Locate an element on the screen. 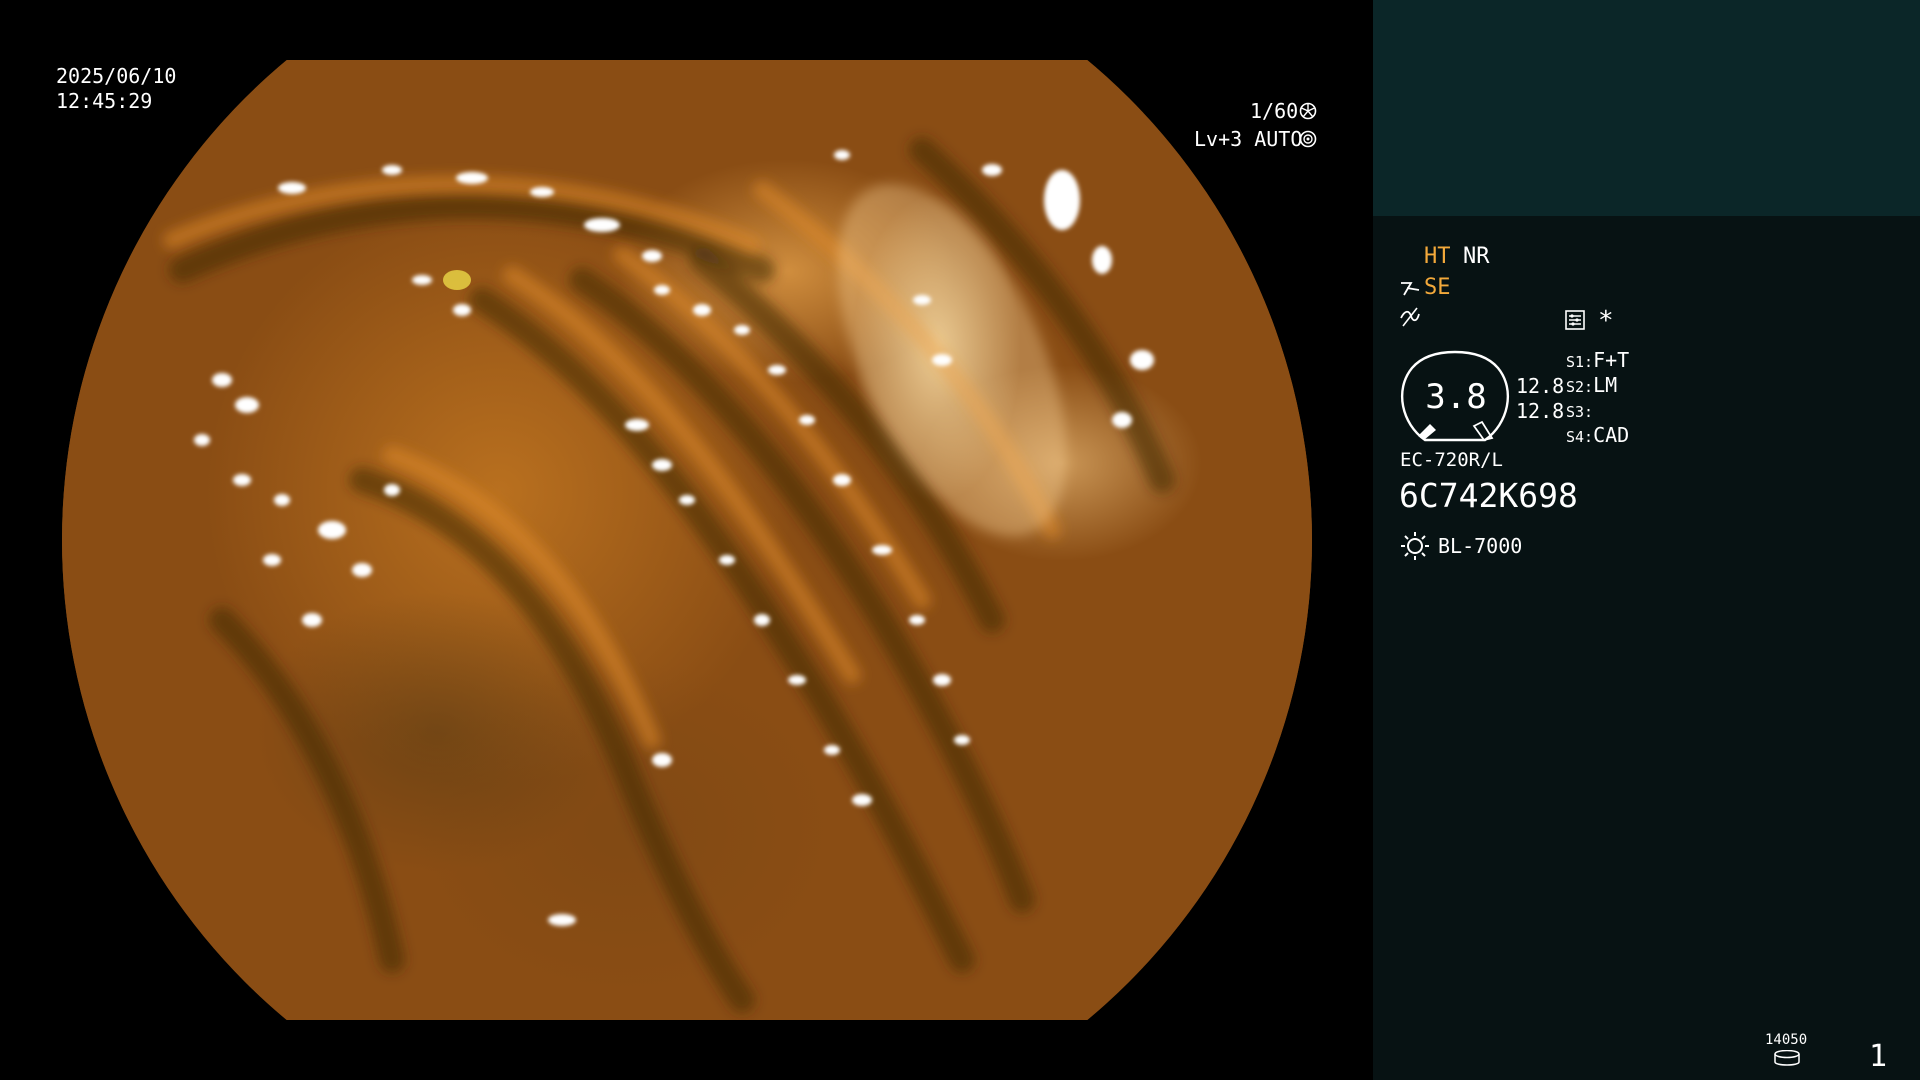  switch-row: S1:F+T is located at coordinates (1597, 360).